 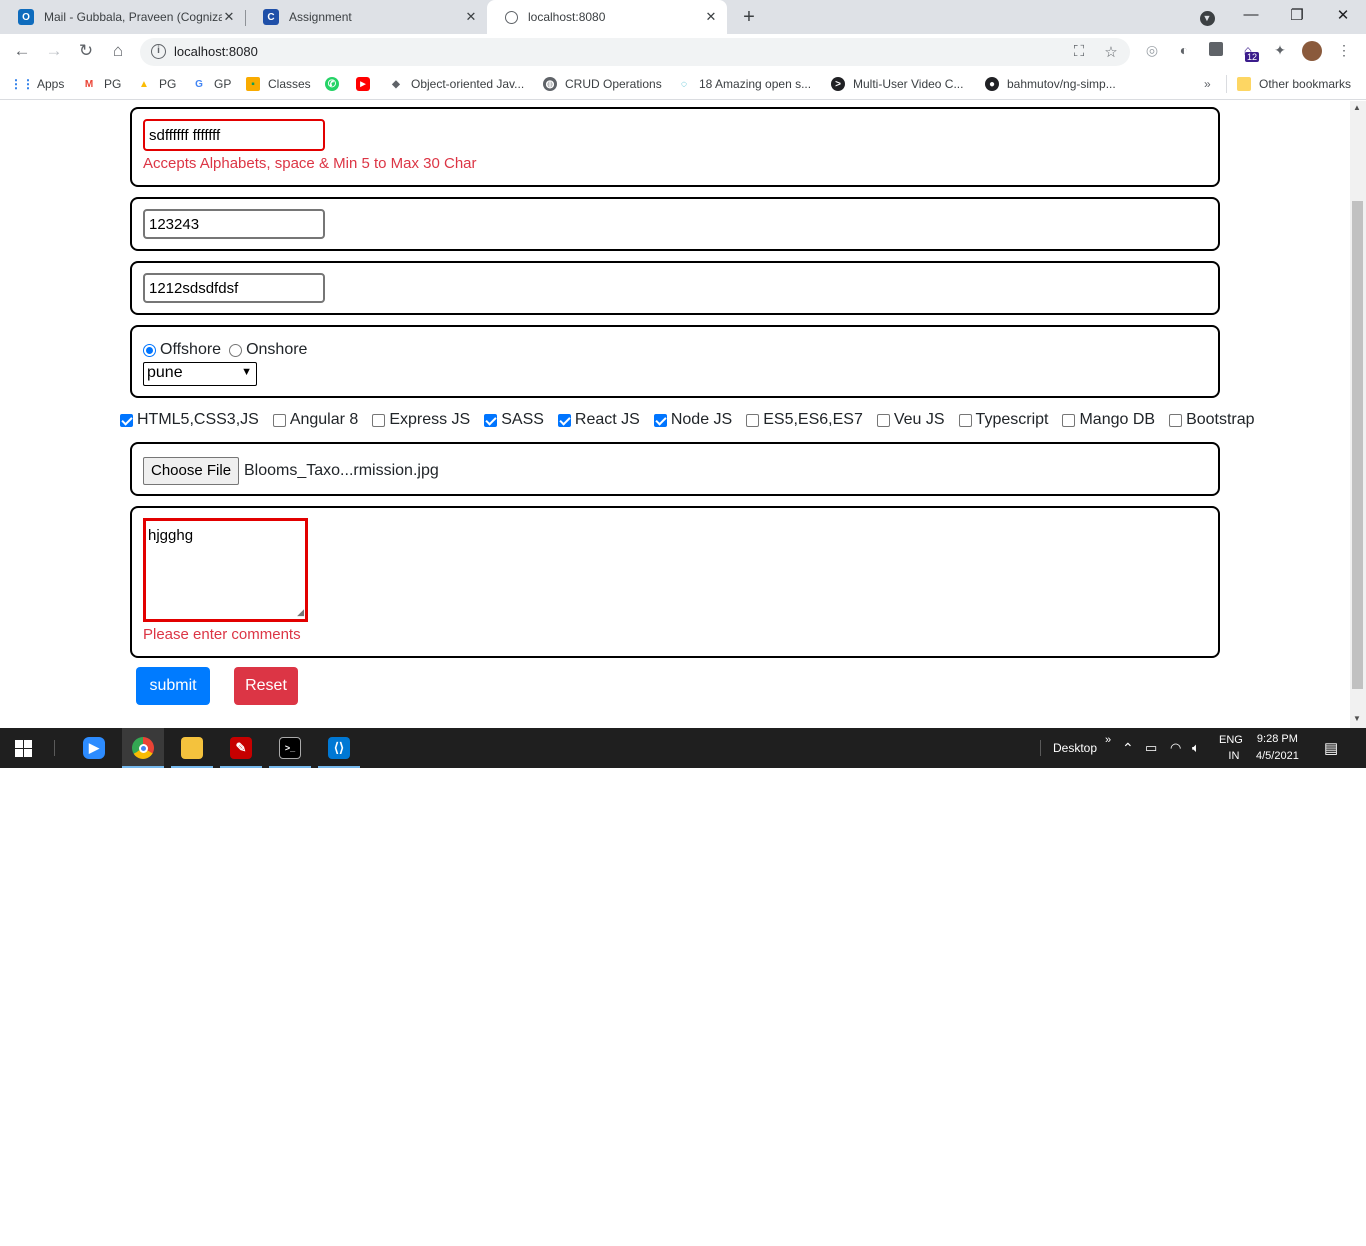 I want to click on other-bookmarks: Other bookmarks, so click(x=1294, y=84).